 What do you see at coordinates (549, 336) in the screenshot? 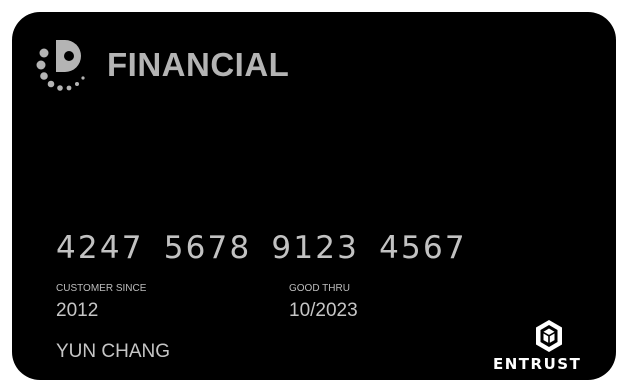
I see `entrust-hexagon-icon` at bounding box center [549, 336].